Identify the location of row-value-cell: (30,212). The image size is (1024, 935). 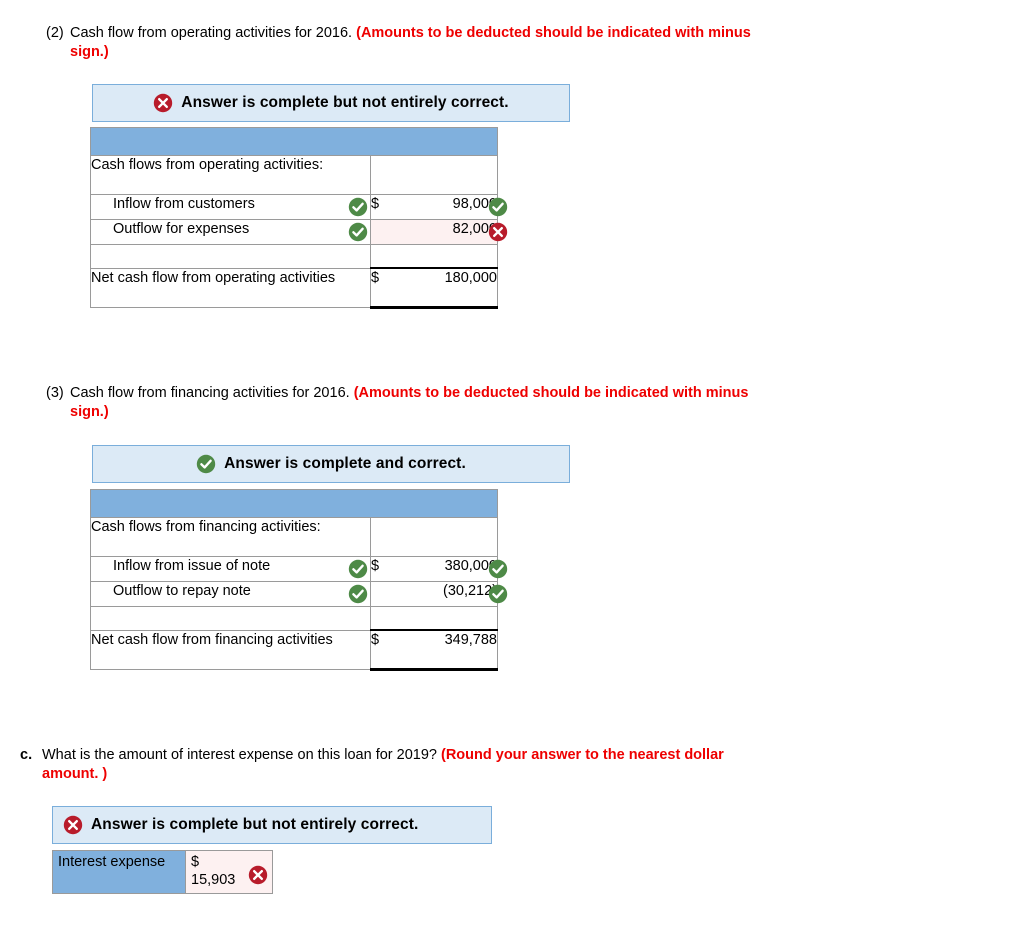
(439, 594).